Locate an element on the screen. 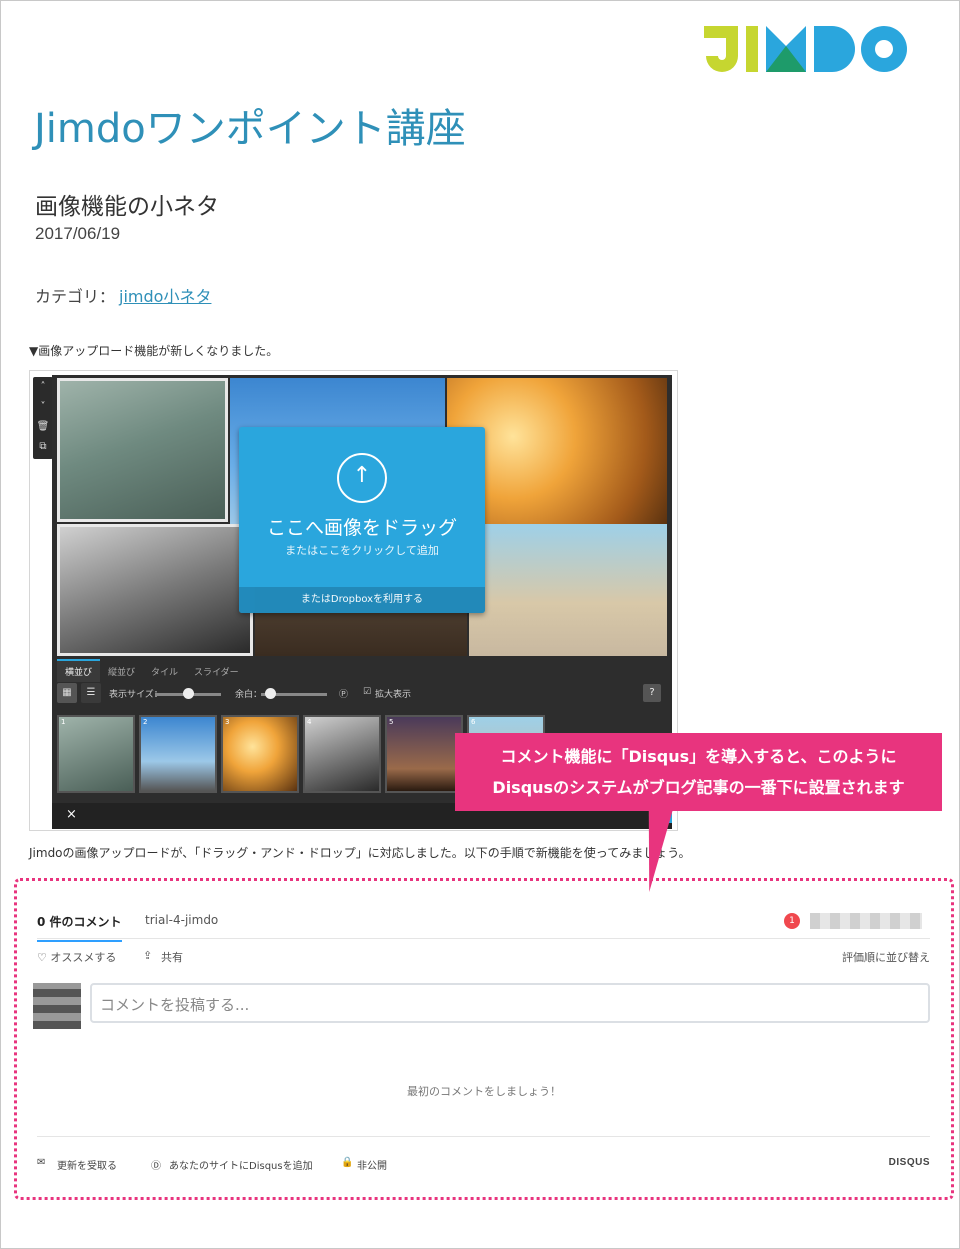  gallery-options: ▦ ☰ 表示サイズ： 余白： Ⓟ ☑ 拡大表示 ? is located at coordinates (362, 695).